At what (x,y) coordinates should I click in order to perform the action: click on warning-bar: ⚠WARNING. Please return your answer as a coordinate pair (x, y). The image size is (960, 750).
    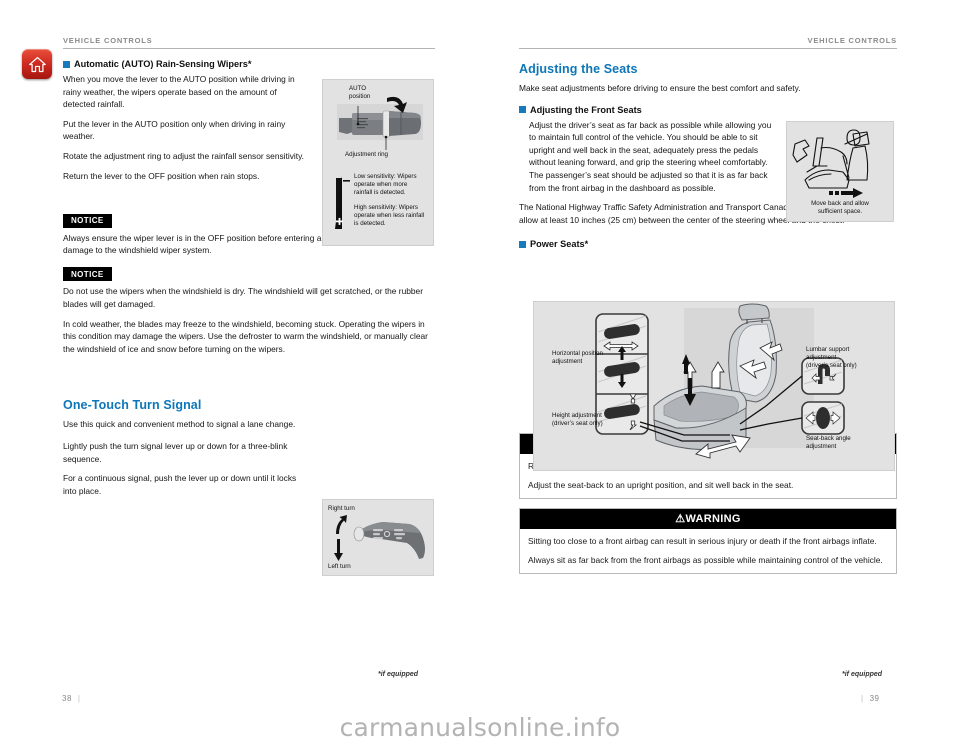
    Looking at the image, I should click on (708, 519).